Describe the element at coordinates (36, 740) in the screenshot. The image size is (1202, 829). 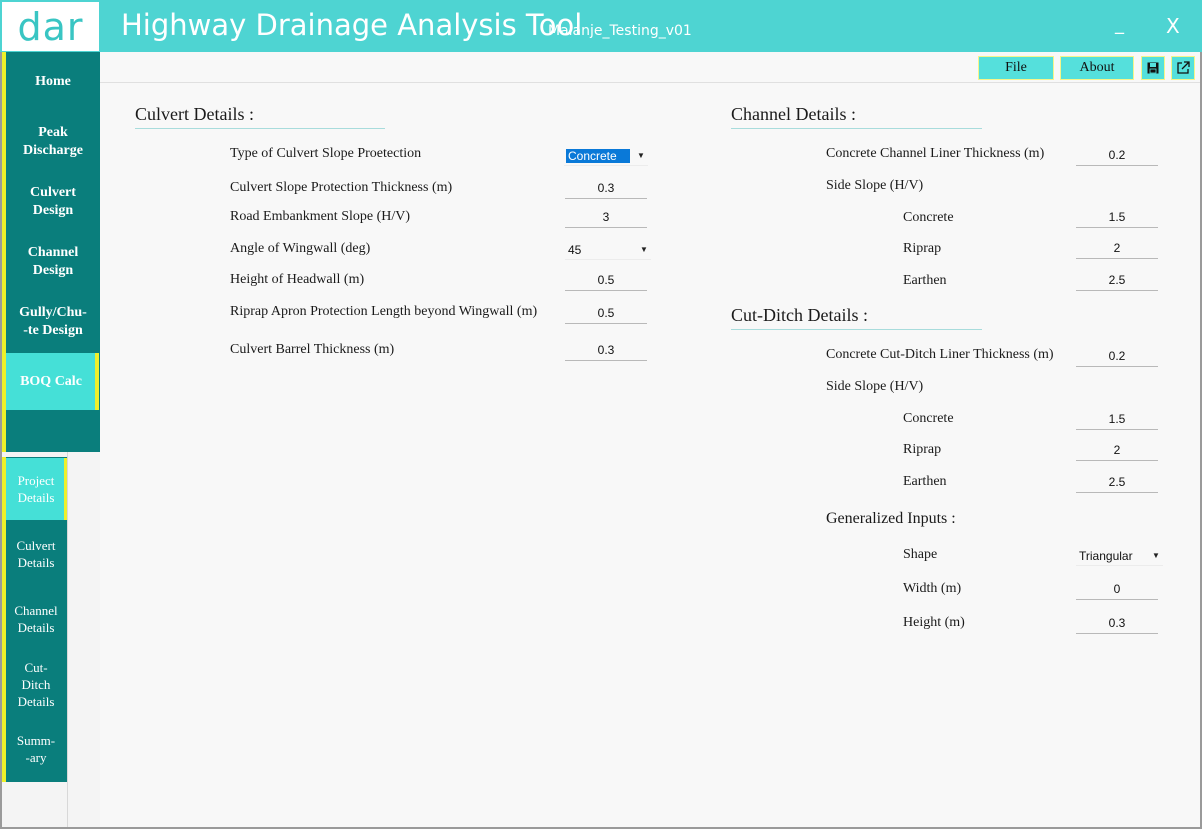
I see `subnav-label: Summ-` at that location.